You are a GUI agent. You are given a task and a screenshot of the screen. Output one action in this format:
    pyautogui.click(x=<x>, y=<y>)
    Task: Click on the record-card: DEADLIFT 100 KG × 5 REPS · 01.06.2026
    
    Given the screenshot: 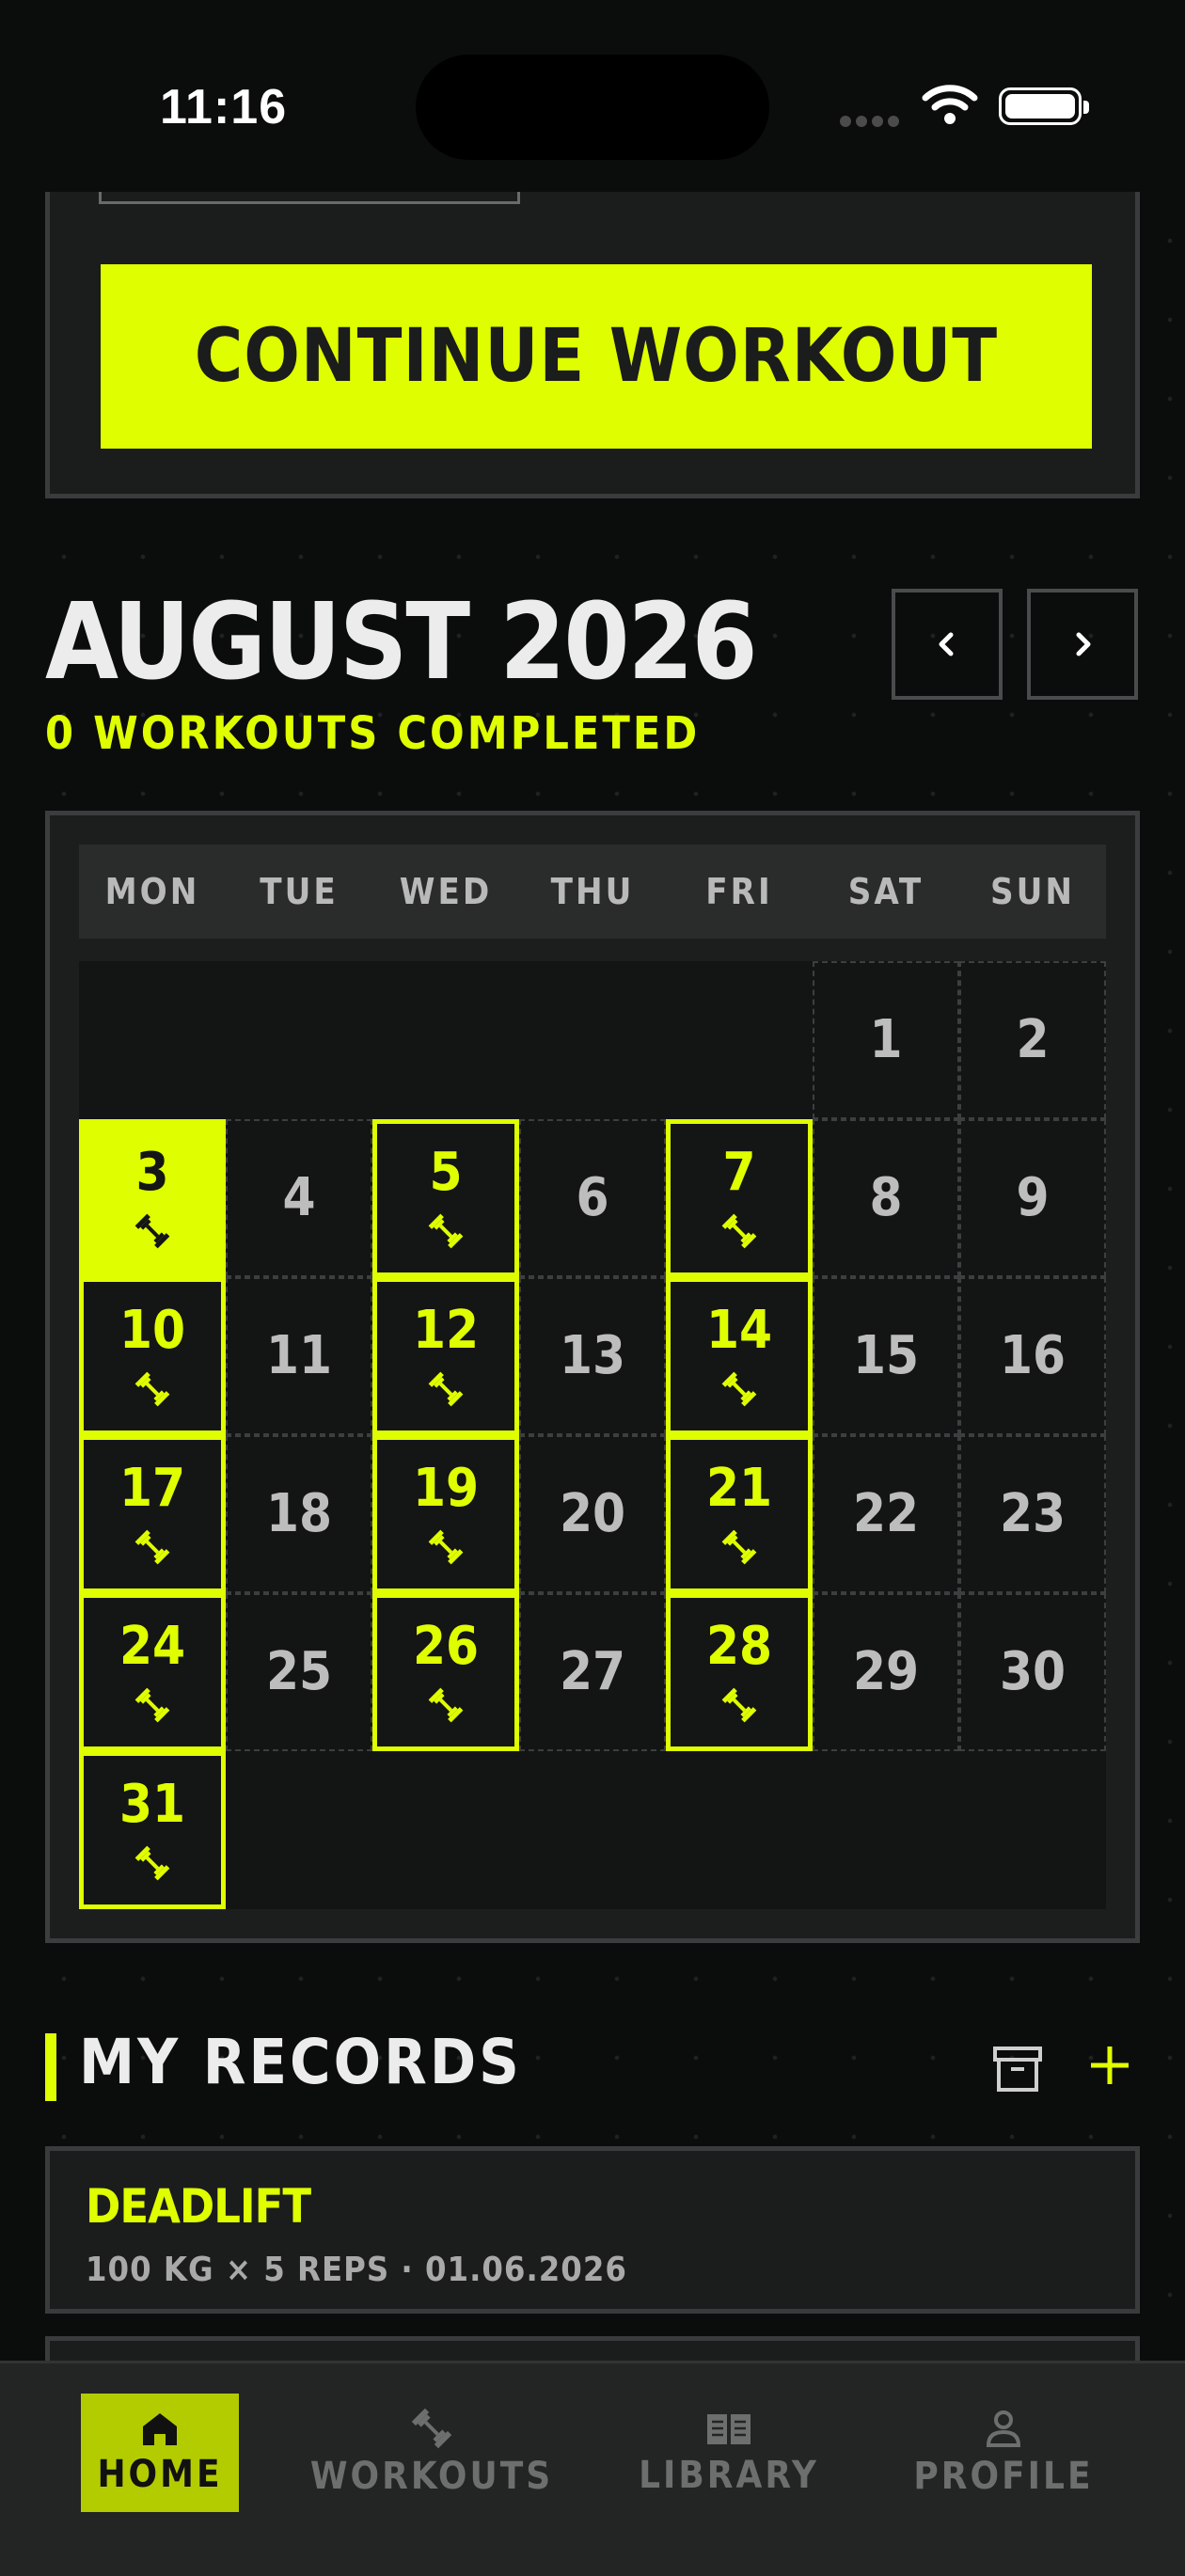 What is the action you would take?
    pyautogui.click(x=592, y=2230)
    